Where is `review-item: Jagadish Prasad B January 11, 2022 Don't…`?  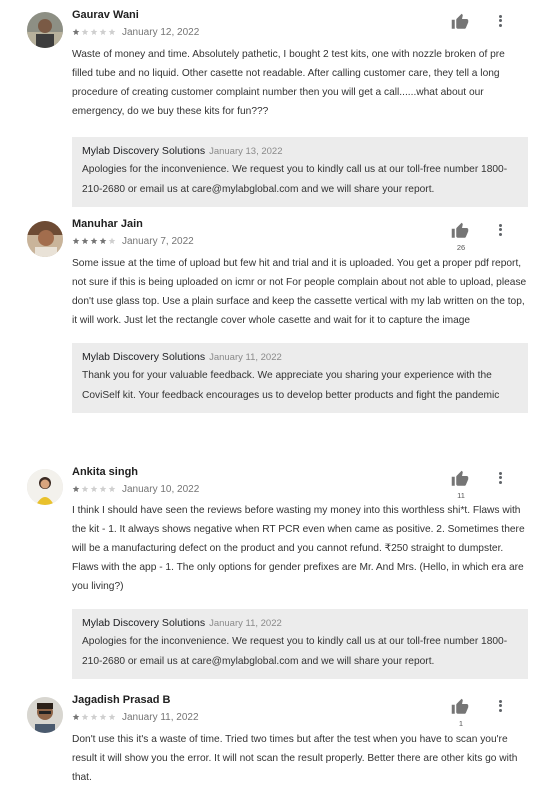 review-item: Jagadish Prasad B January 11, 2022 Don't… is located at coordinates (278, 740).